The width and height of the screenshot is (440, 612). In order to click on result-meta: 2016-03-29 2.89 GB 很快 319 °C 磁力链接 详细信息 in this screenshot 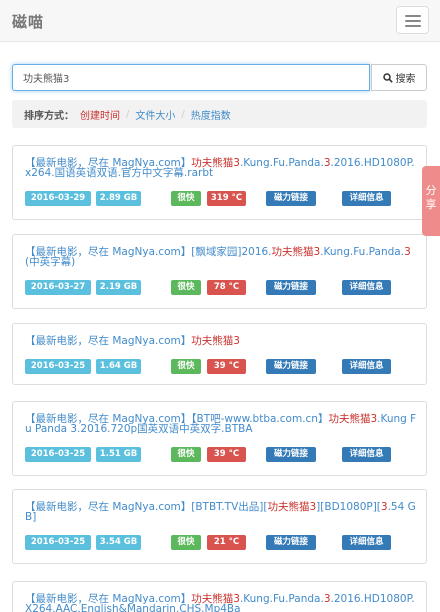, I will do `click(221, 198)`.